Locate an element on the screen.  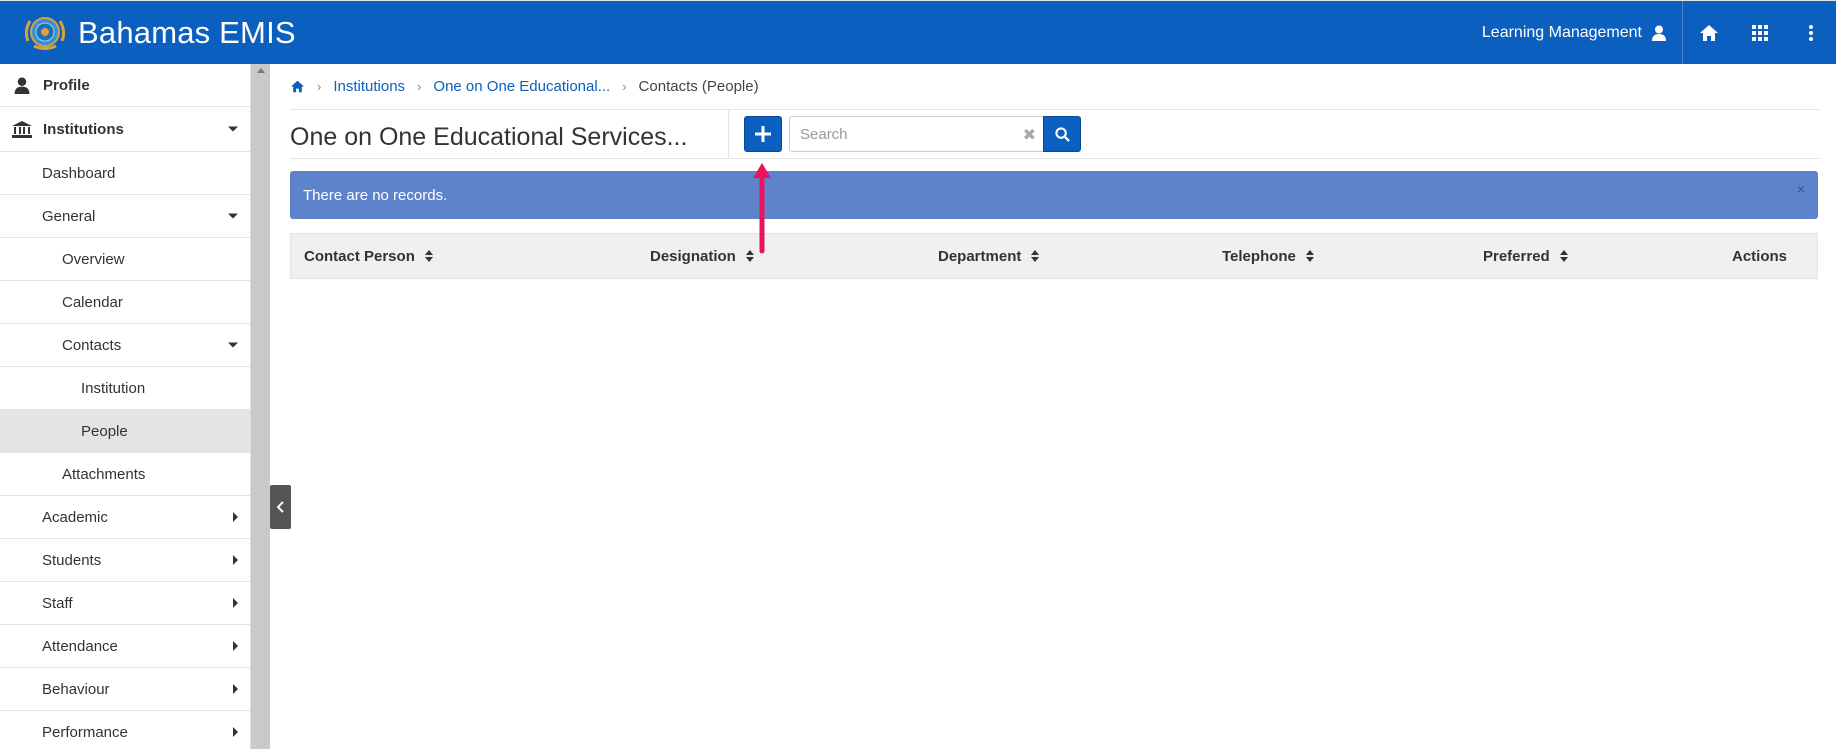
sidebar-collapse-button is located at coordinates (280, 507).